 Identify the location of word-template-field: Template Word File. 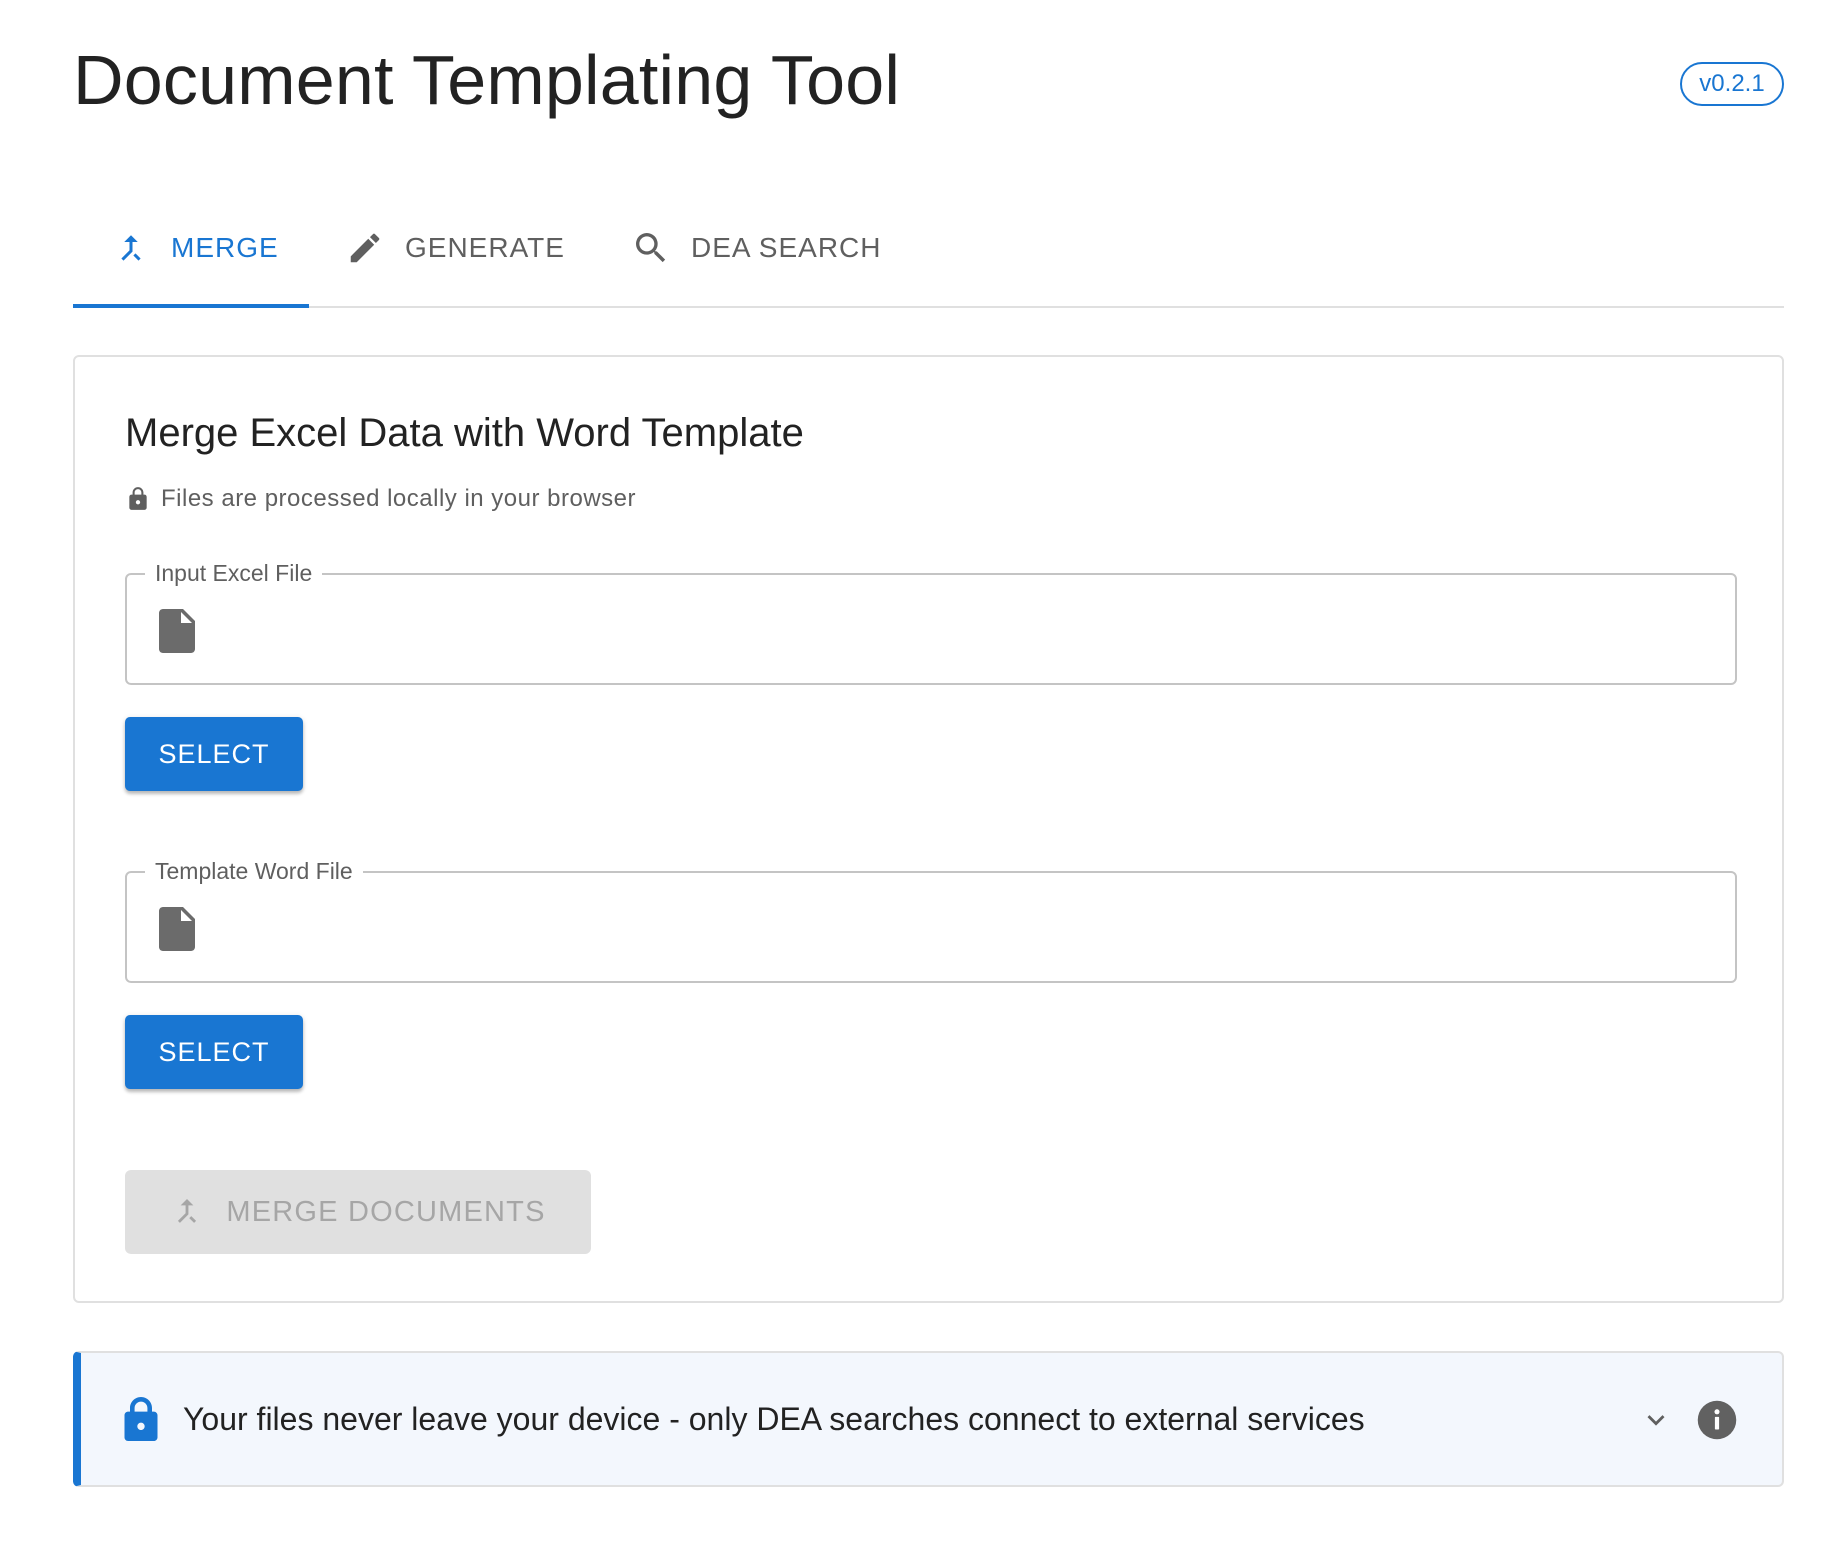
(931, 919).